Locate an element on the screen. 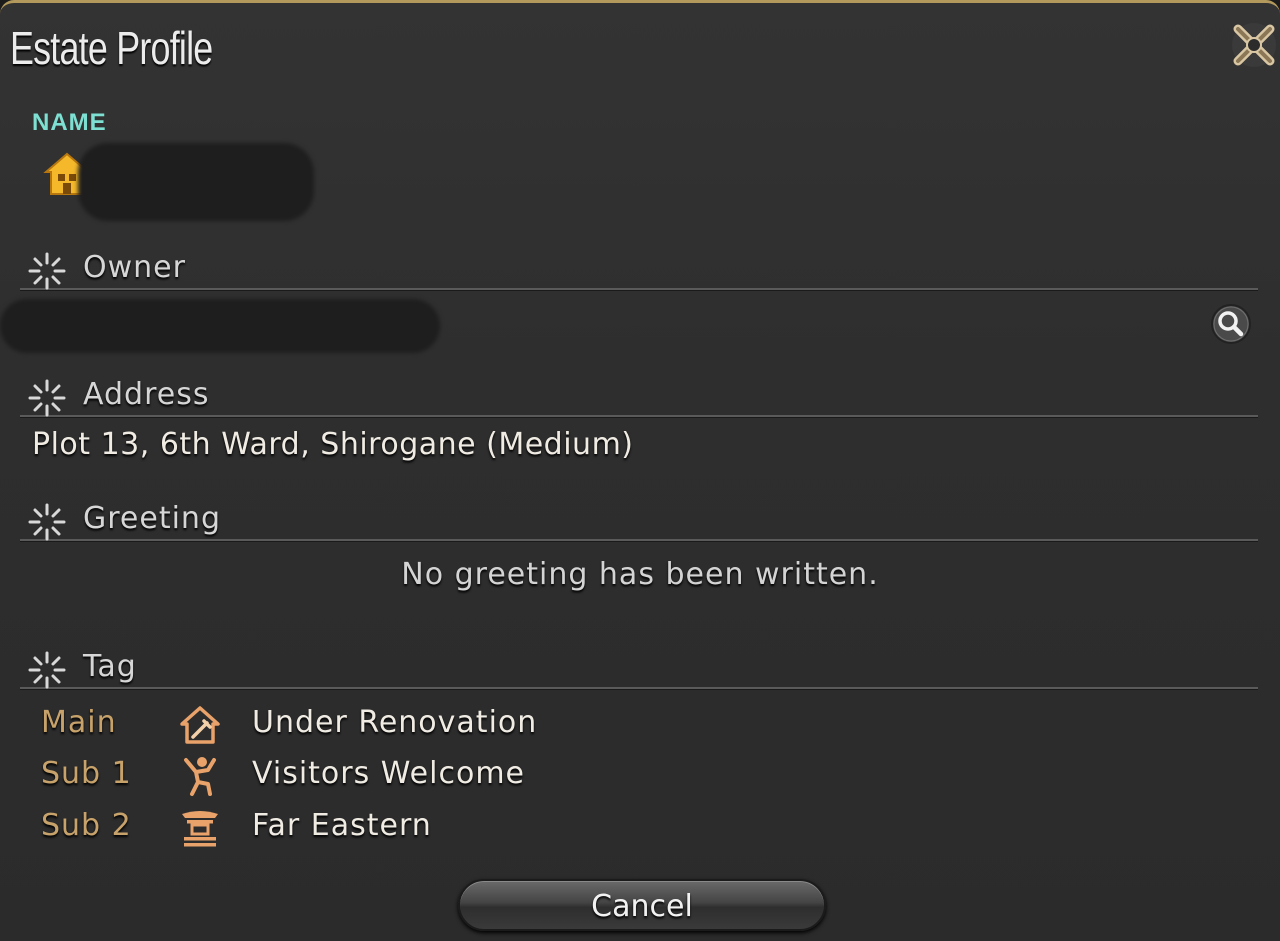 Image resolution: width=1280 pixels, height=941 pixels. close-icon is located at coordinates (1254, 45).